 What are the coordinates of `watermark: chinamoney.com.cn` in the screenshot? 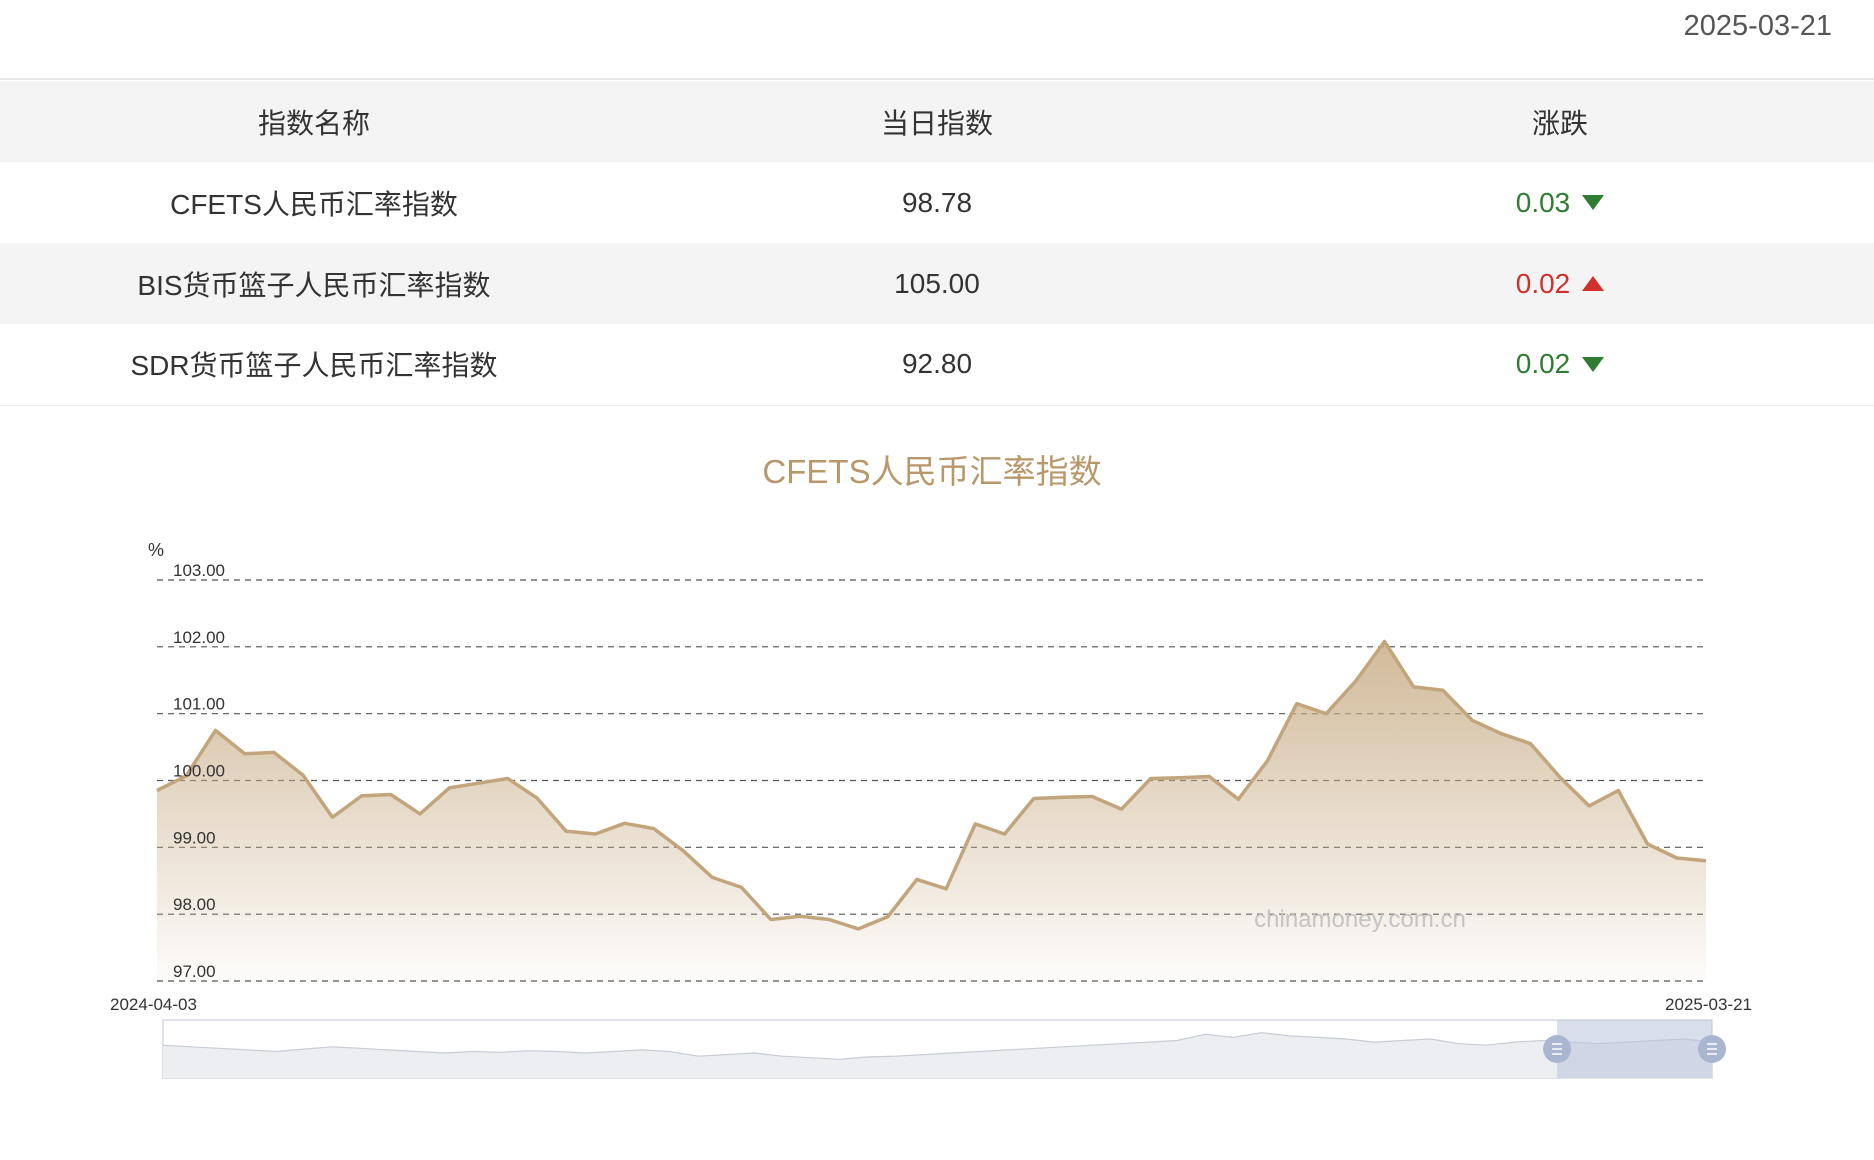 It's located at (1360, 919).